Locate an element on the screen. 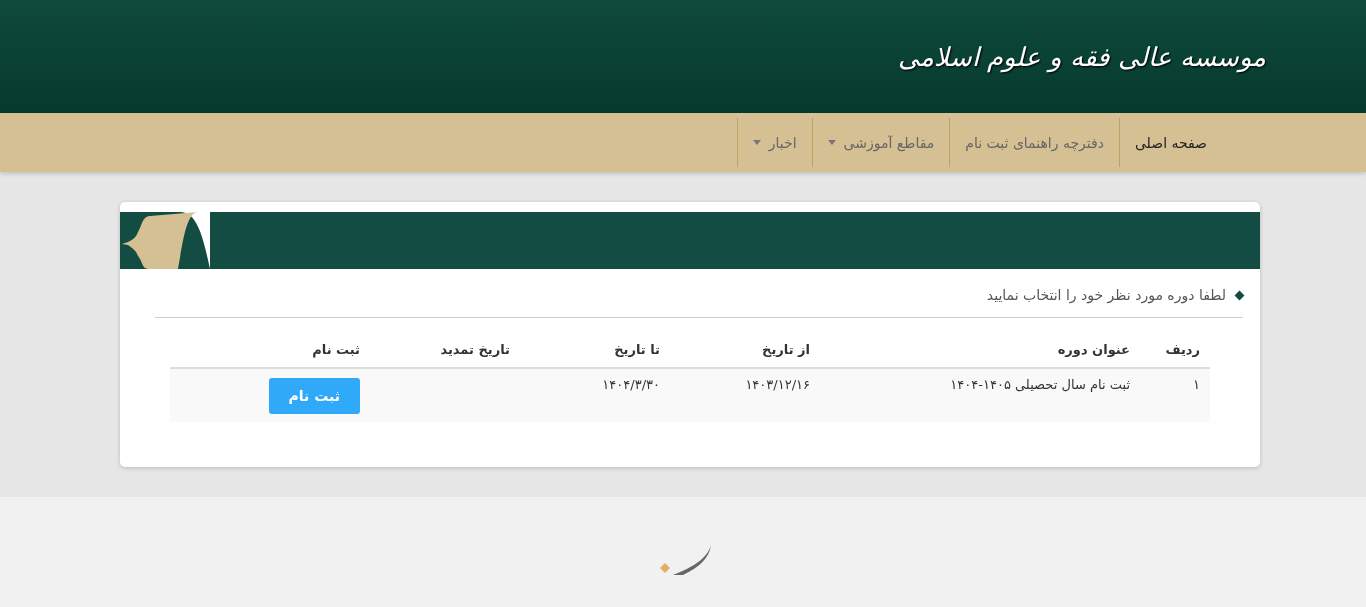 The image size is (1366, 607). register-button: ثبت نام is located at coordinates (314, 396).